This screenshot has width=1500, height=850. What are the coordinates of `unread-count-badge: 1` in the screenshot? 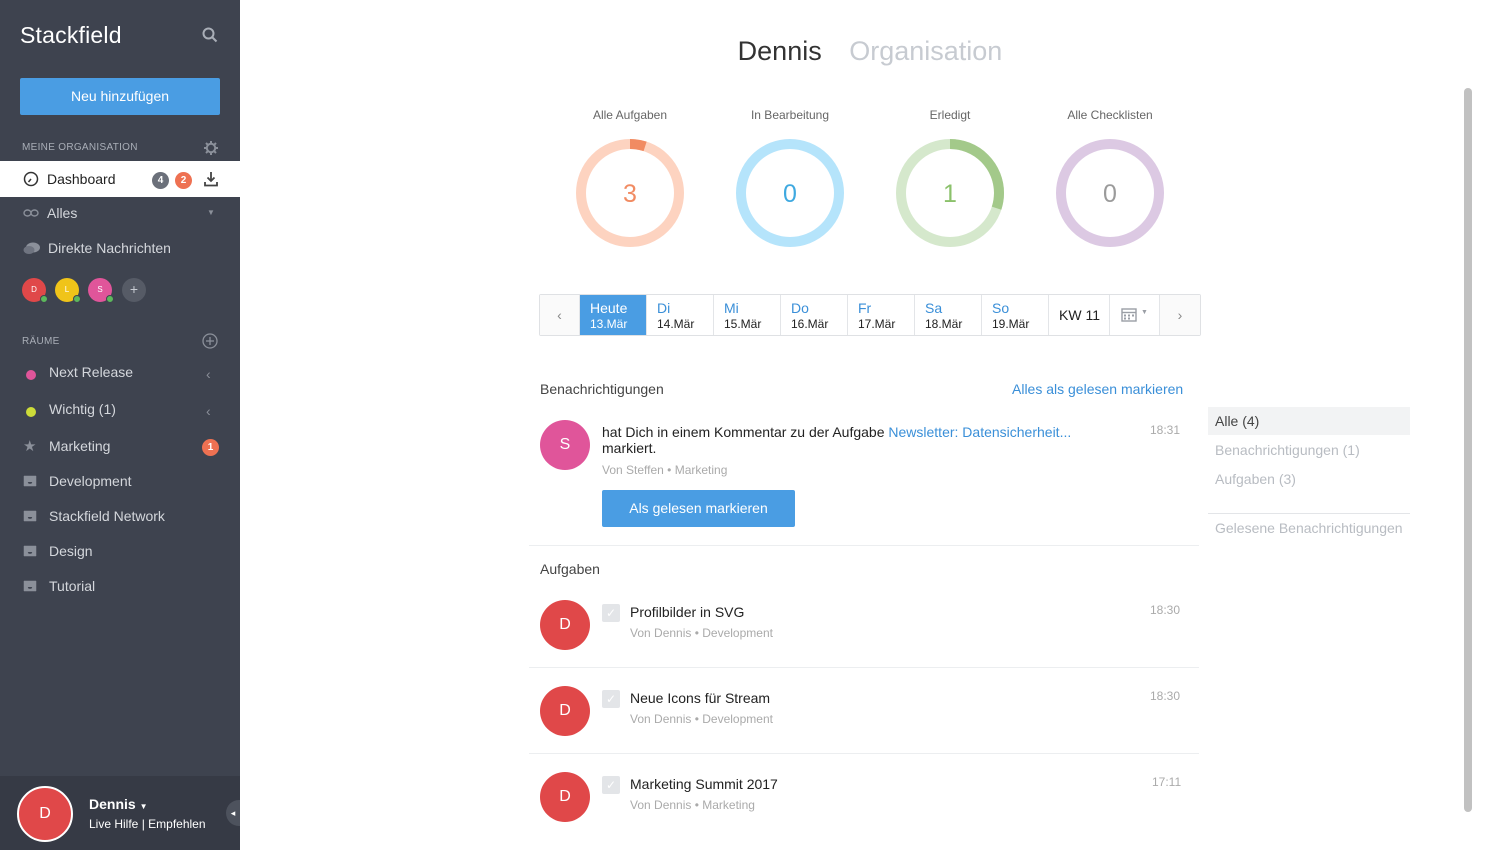 It's located at (210, 447).